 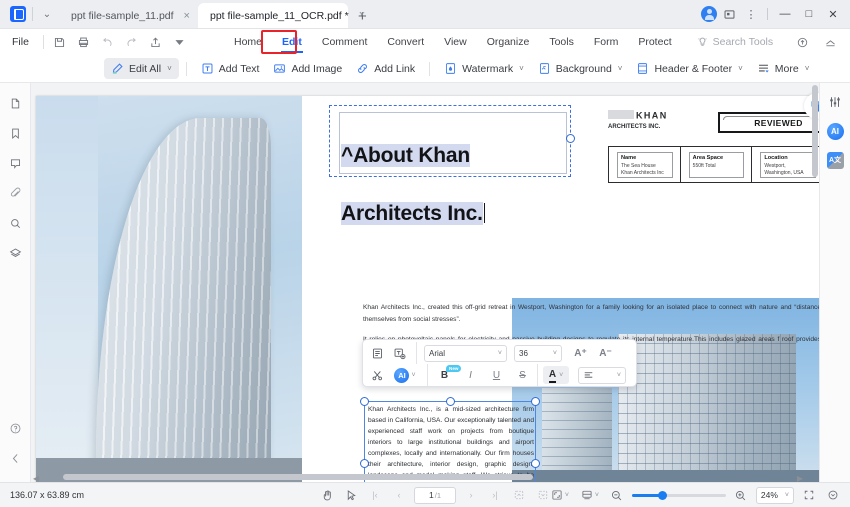 I want to click on font-size-select: 36 ˅, so click(x=538, y=353).